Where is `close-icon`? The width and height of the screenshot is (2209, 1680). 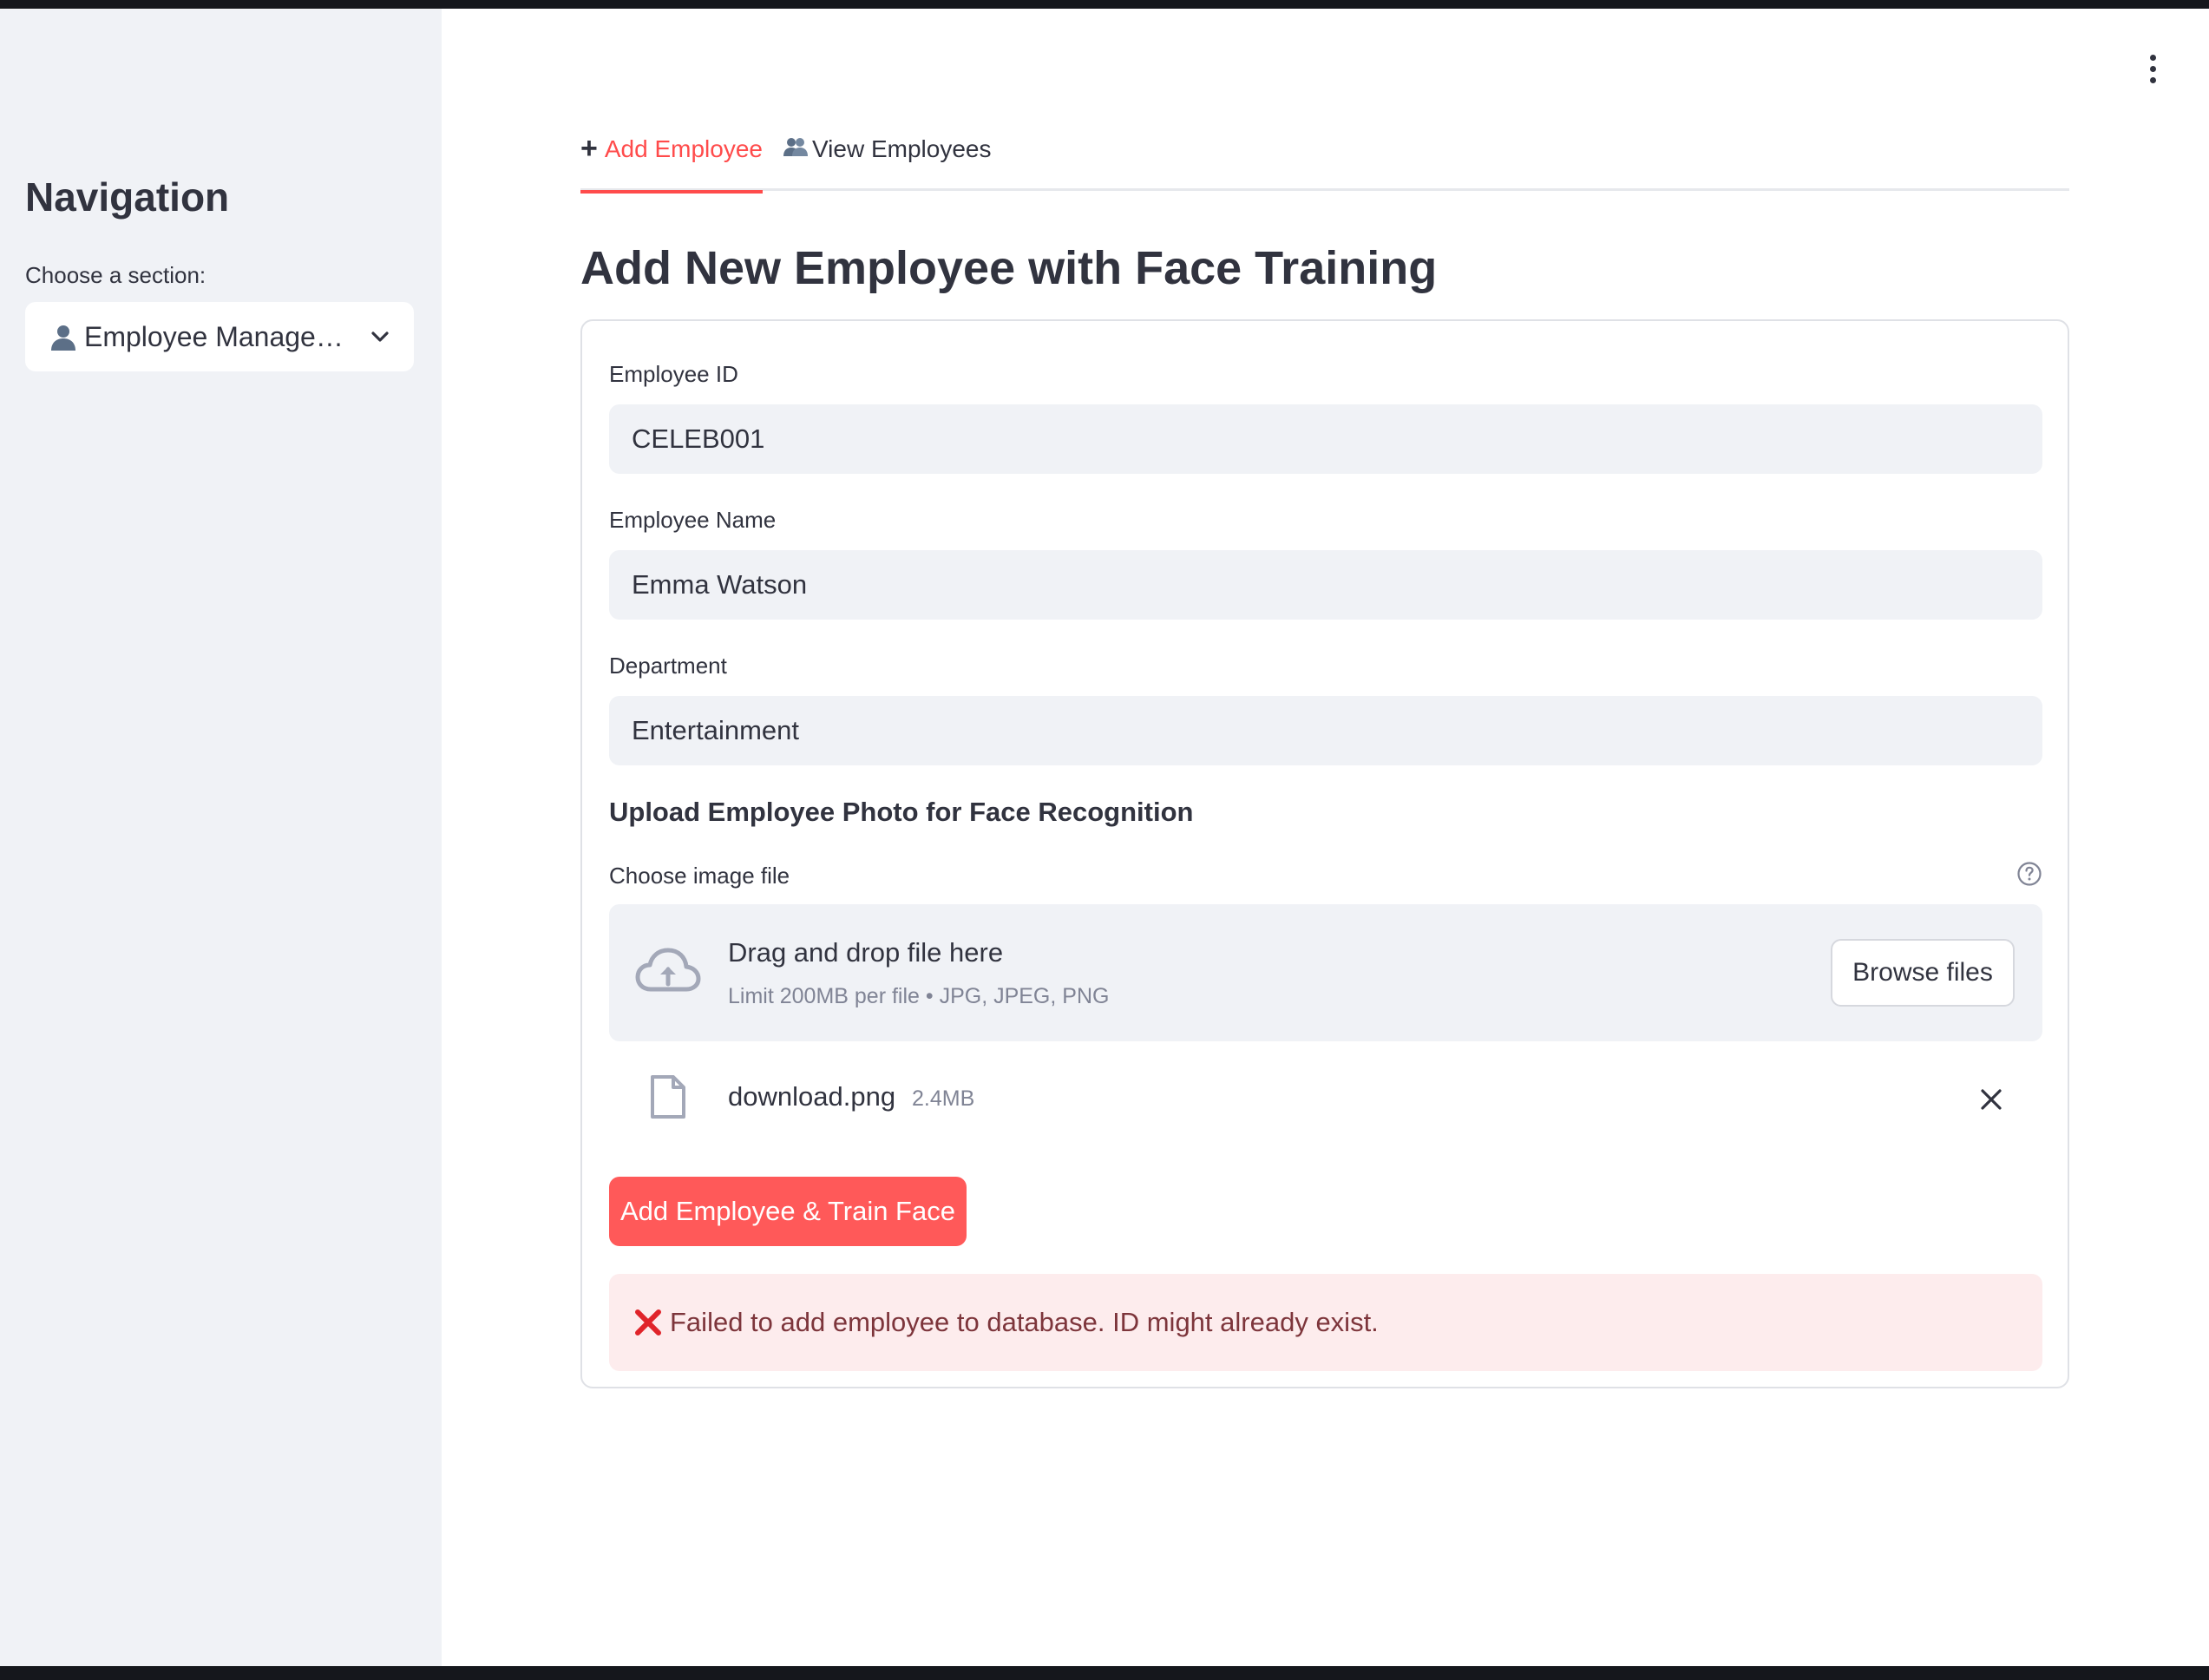
close-icon is located at coordinates (1991, 1099).